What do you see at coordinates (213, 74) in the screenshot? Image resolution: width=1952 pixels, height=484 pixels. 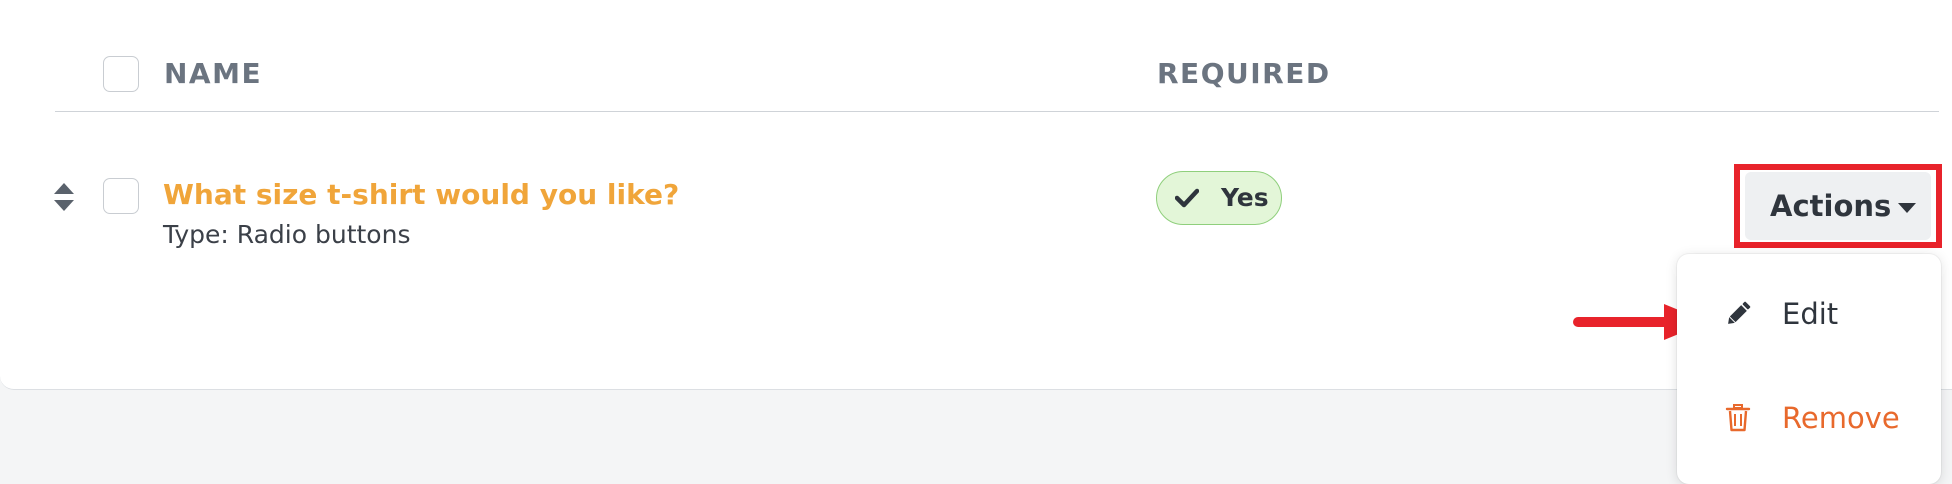 I see `column-header-name: NAME` at bounding box center [213, 74].